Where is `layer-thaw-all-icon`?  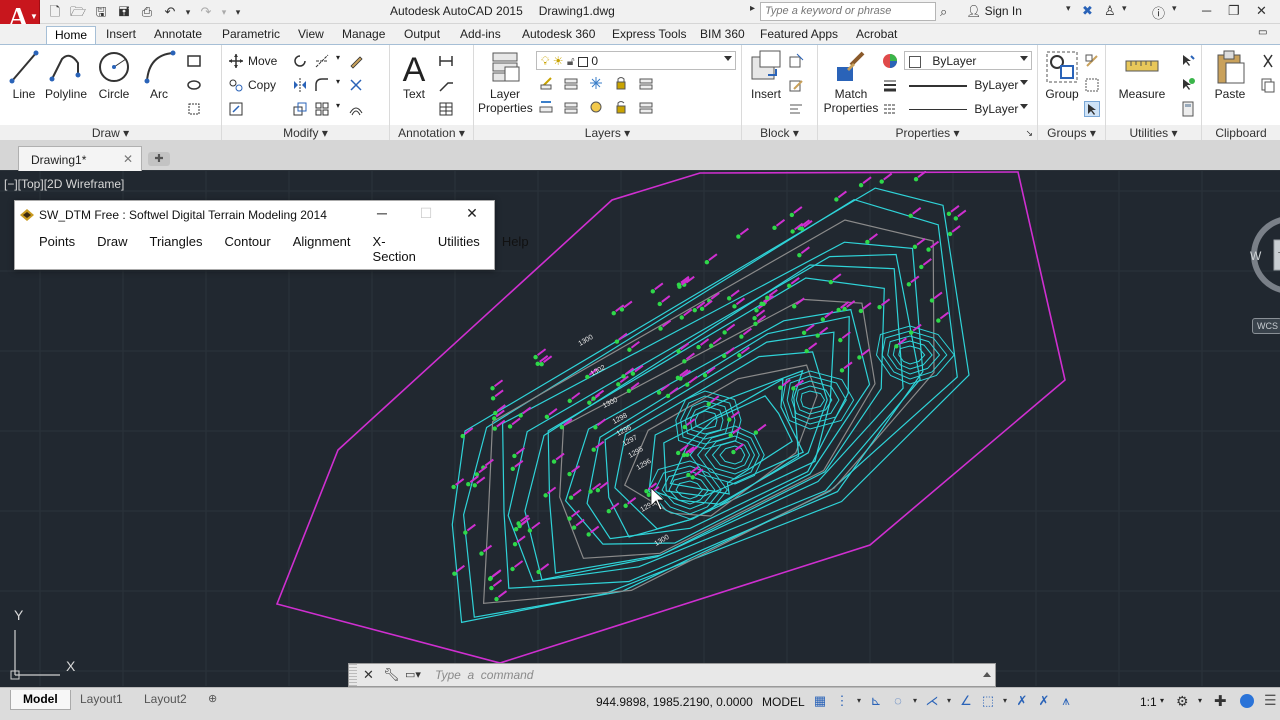 layer-thaw-all-icon is located at coordinates (596, 107).